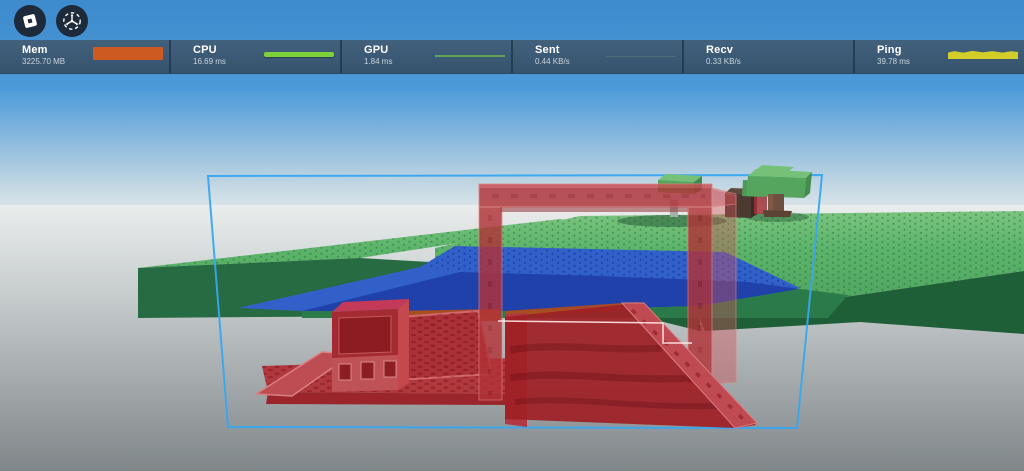 The height and width of the screenshot is (471, 1024). I want to click on stat-cell-ping: Ping 39.78 ms, so click(938, 56).